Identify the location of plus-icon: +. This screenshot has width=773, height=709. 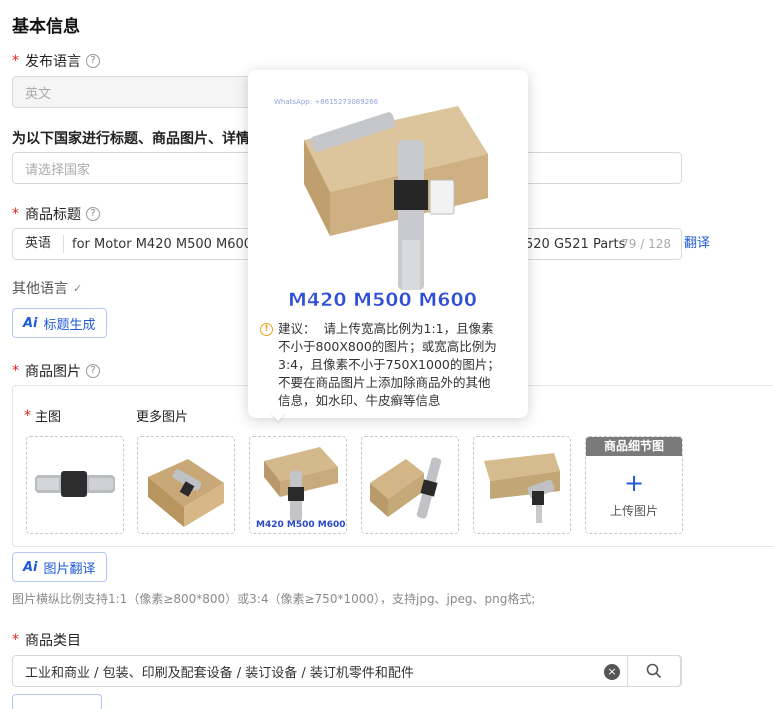
(634, 483).